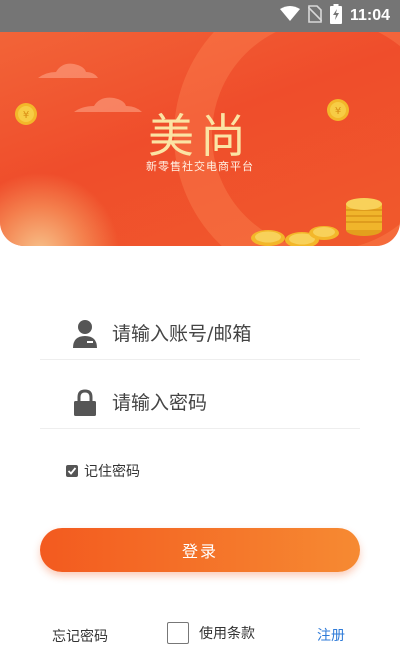  Describe the element at coordinates (68, 70) in the screenshot. I see `cloud-icon` at that location.